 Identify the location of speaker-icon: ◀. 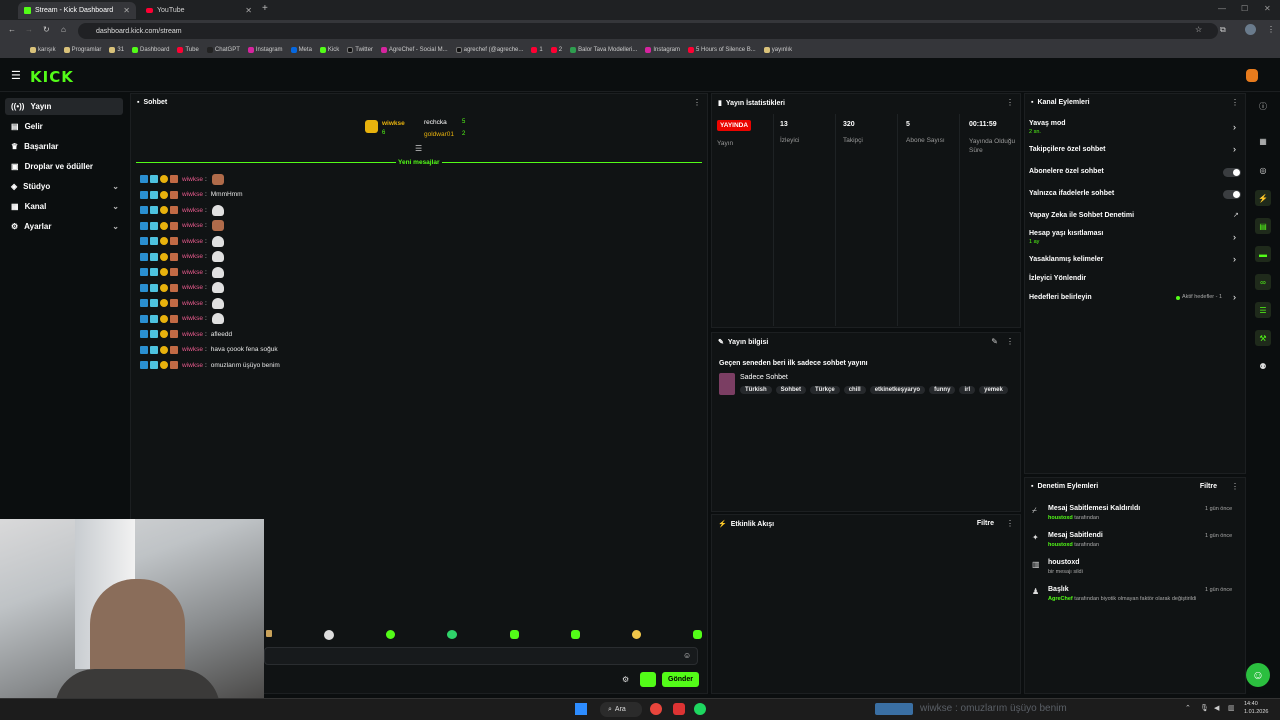
(1216, 708).